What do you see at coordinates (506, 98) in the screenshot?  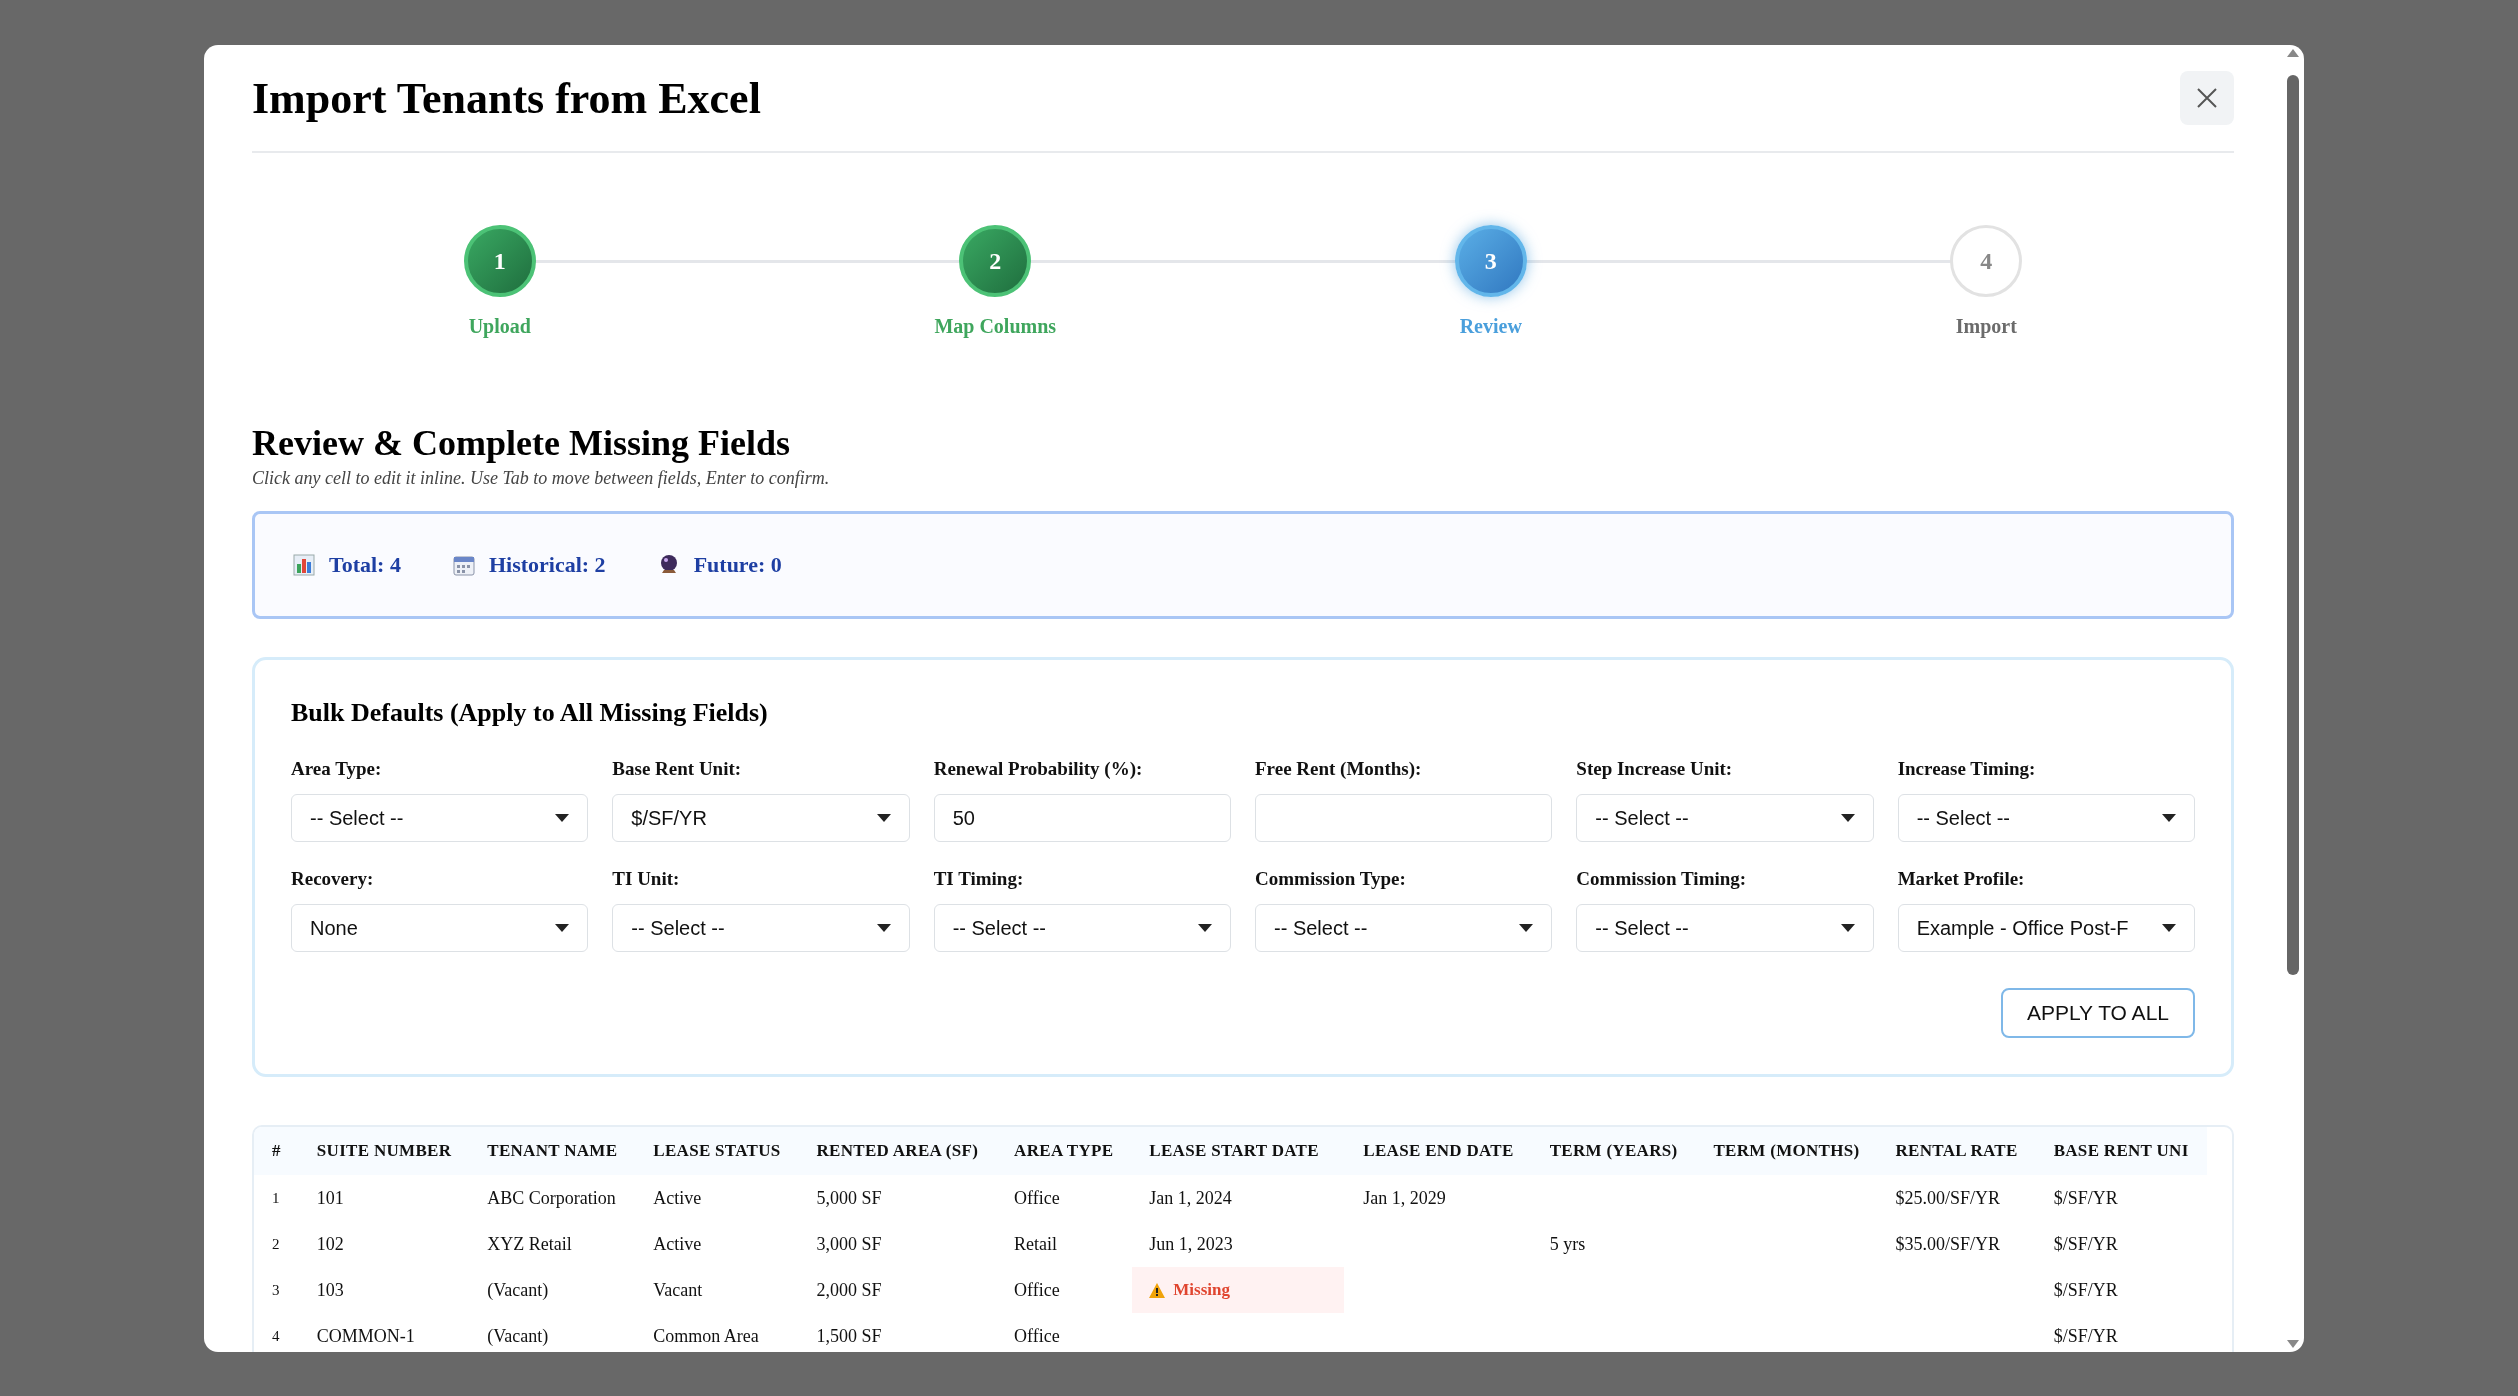 I see `dialog-title: Import Tenants from Excel` at bounding box center [506, 98].